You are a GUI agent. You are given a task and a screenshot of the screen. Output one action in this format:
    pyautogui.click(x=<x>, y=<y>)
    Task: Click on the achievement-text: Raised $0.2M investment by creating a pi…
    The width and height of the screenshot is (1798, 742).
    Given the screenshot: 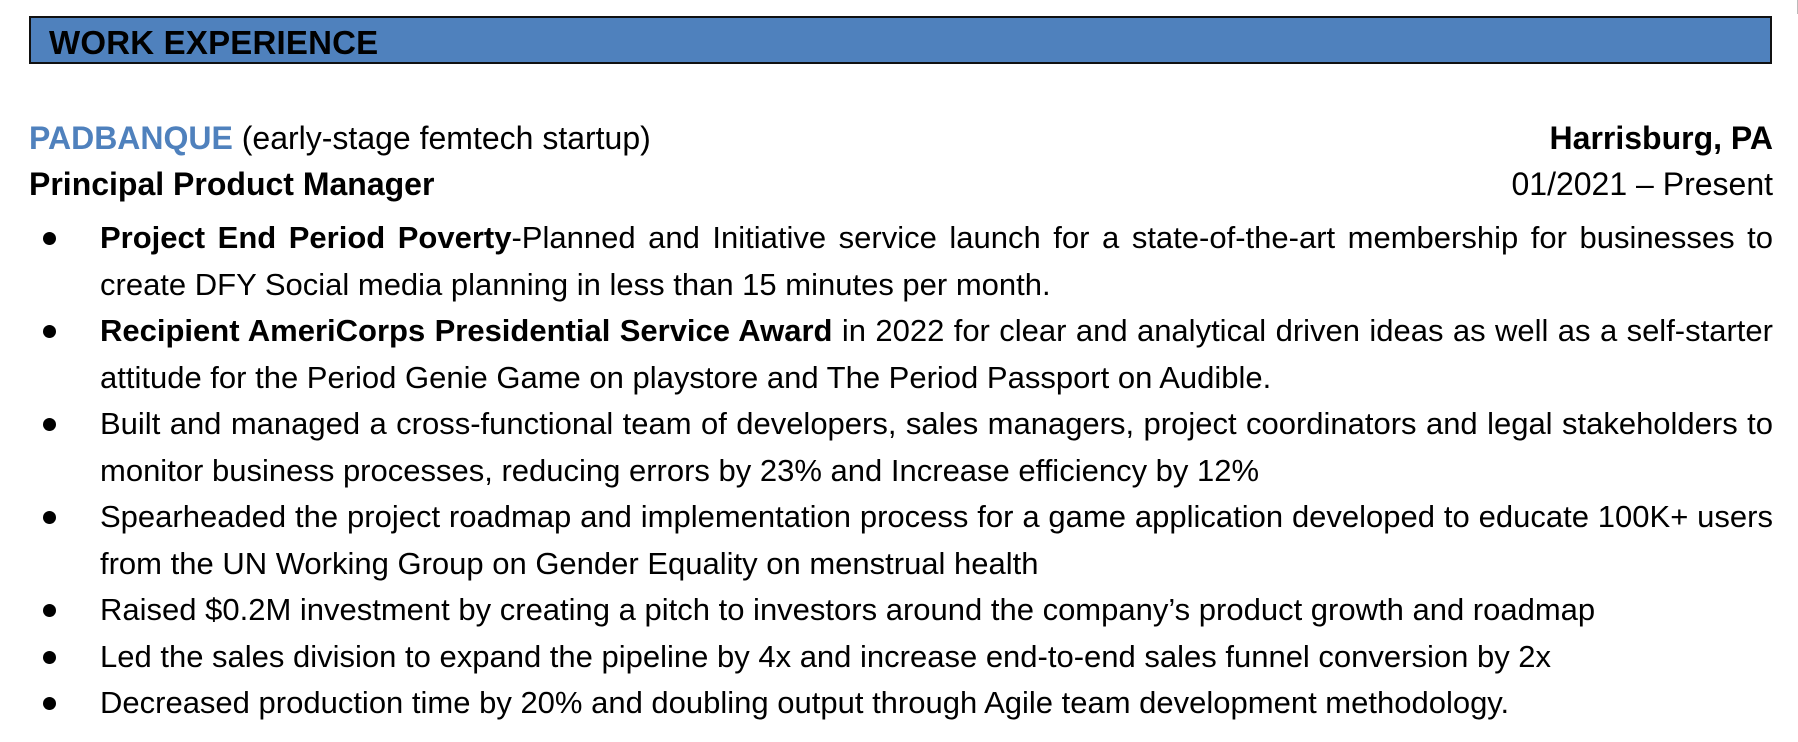 What is the action you would take?
    pyautogui.click(x=848, y=609)
    